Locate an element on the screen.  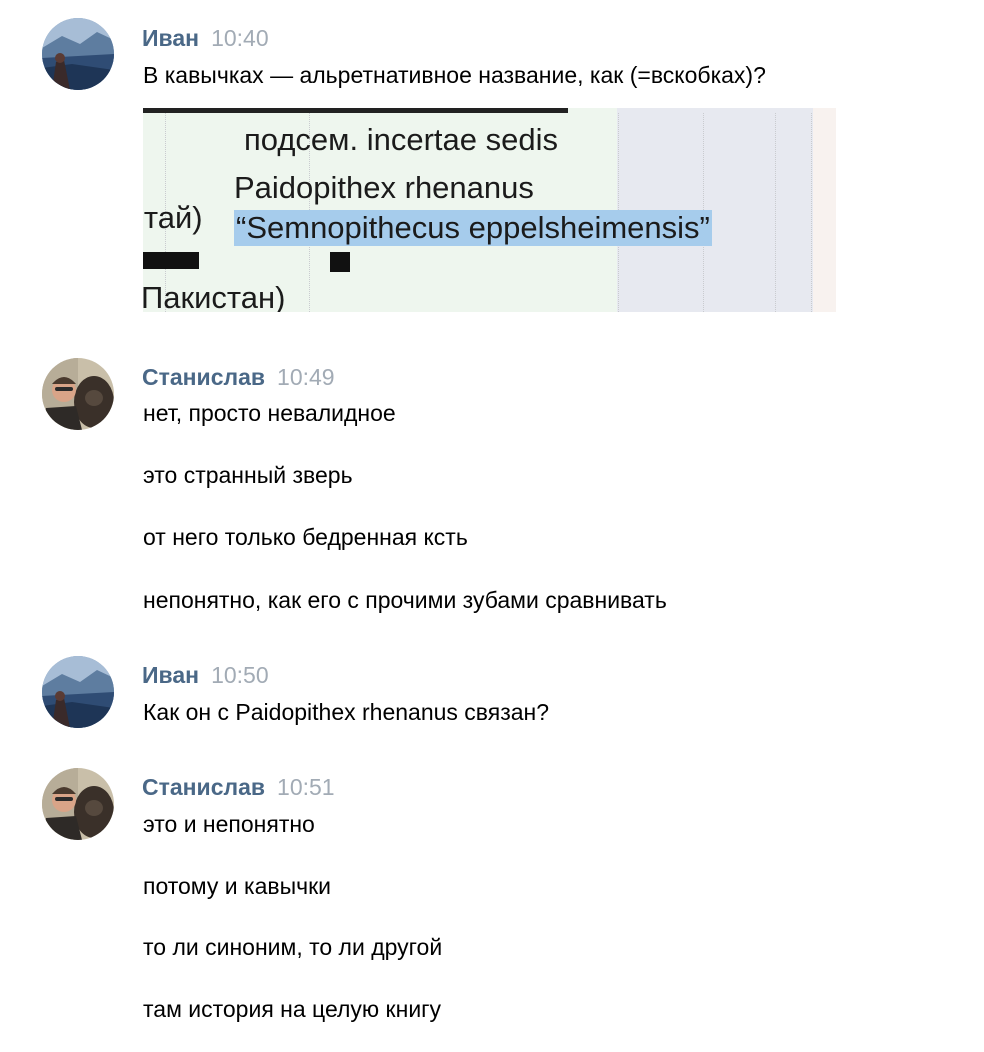
message-time: 10:50 is located at coordinates (240, 675).